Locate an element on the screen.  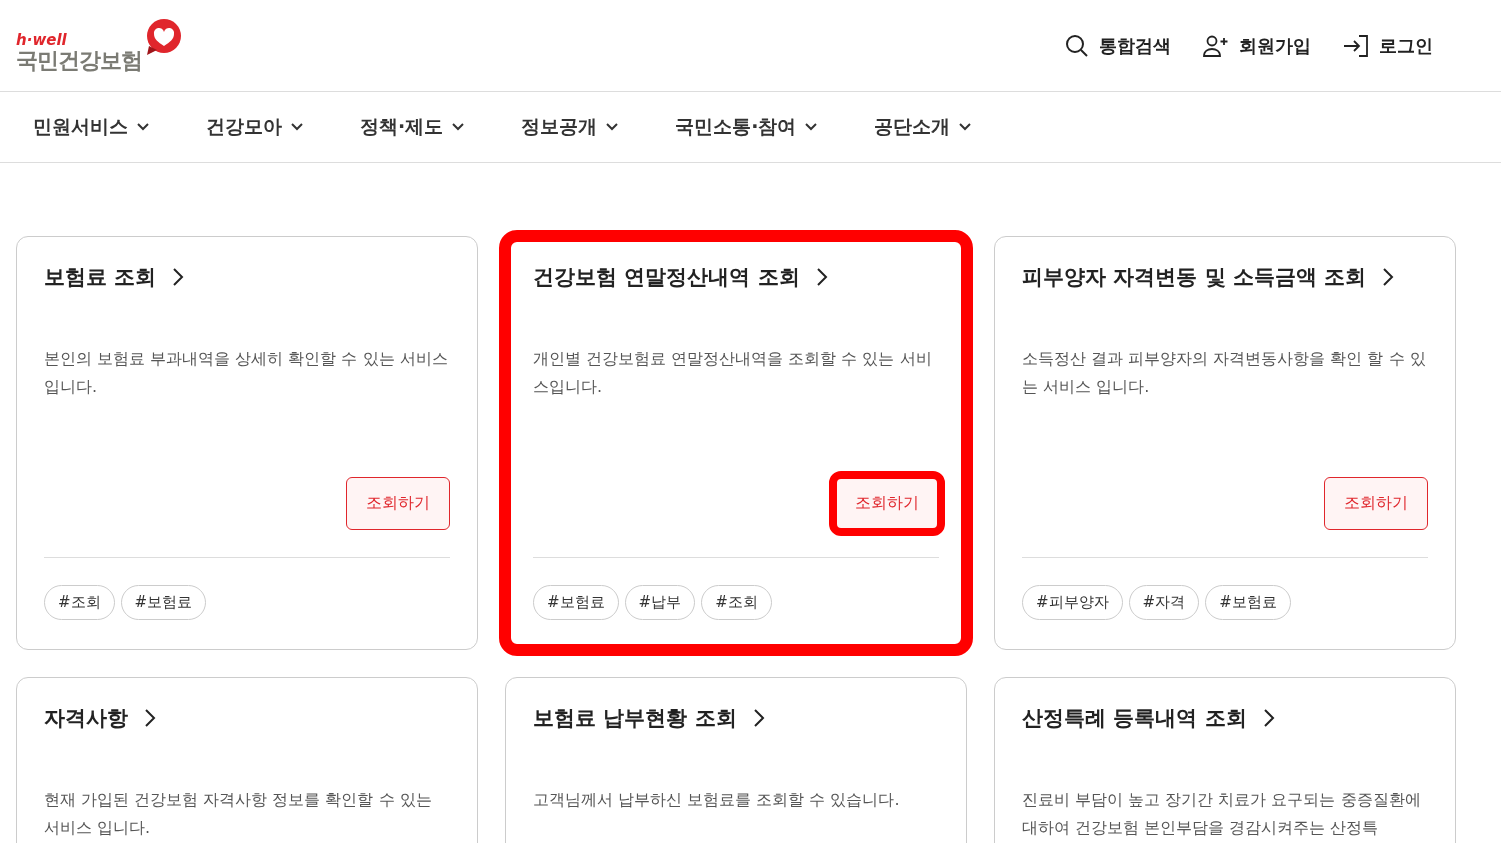
card-title-link: 보험료 납부현황 조회 is located at coordinates (736, 718).